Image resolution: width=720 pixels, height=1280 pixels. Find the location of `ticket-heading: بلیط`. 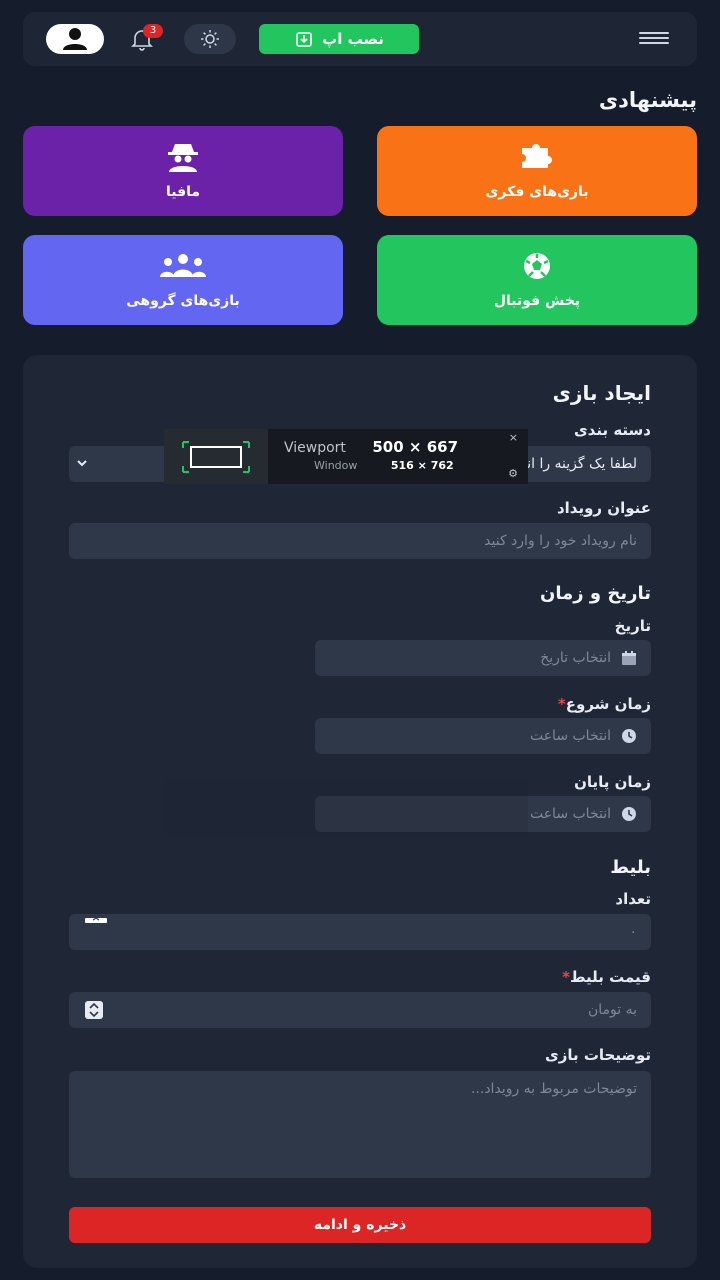

ticket-heading: بلیط is located at coordinates (630, 867).